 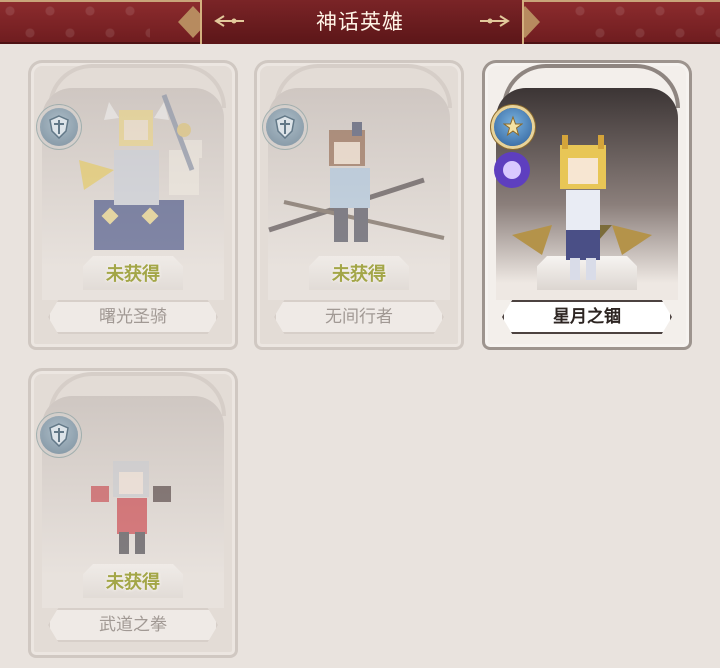 What do you see at coordinates (587, 317) in the screenshot?
I see `hero-name: 星月之锢` at bounding box center [587, 317].